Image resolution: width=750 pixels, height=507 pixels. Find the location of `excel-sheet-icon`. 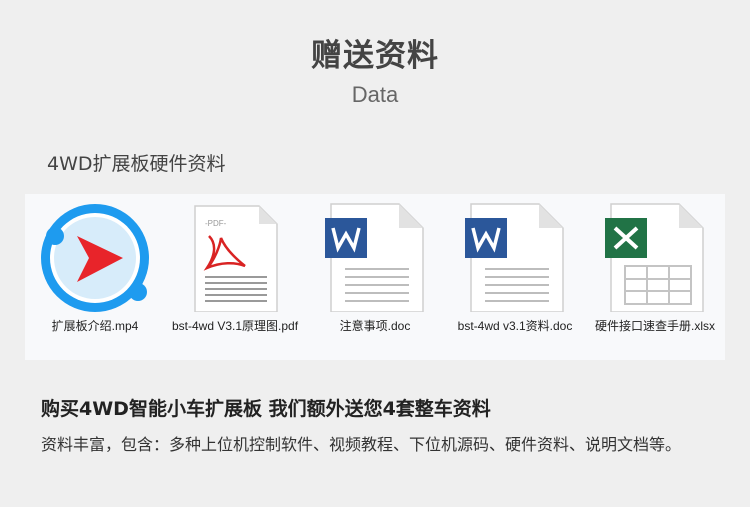

excel-sheet-icon is located at coordinates (654, 257).